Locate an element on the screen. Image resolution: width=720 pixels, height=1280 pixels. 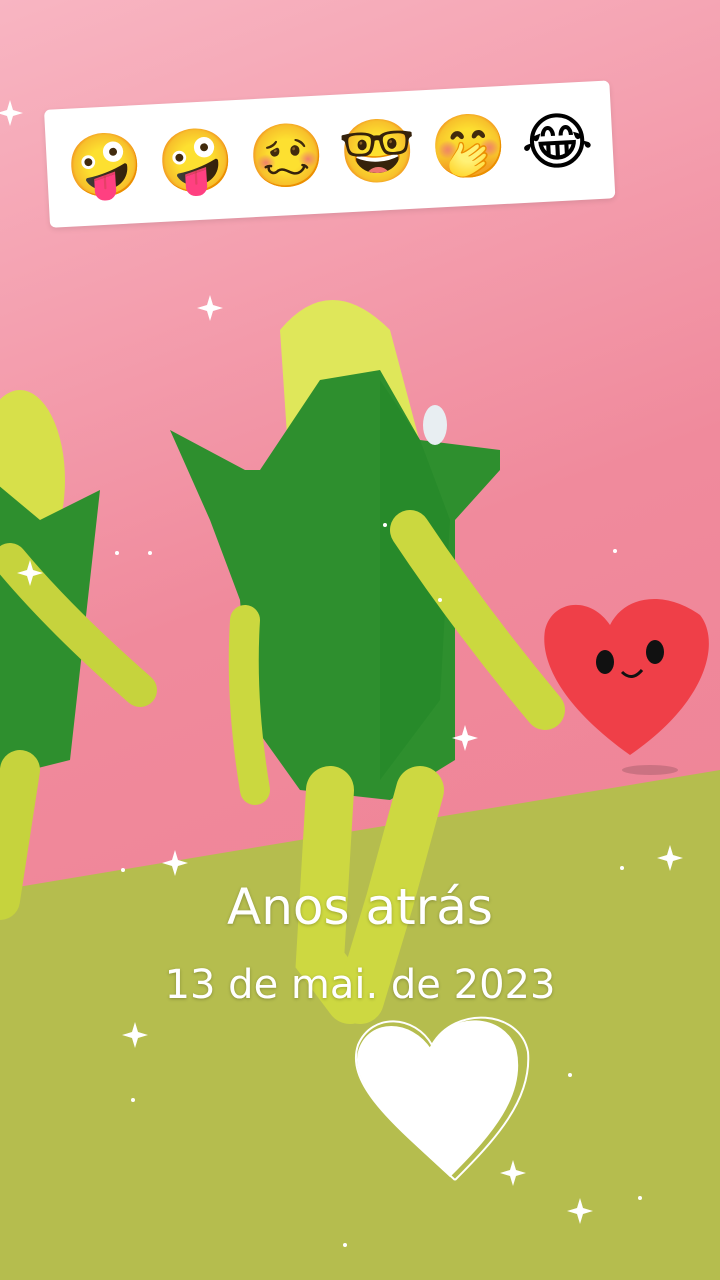
tears-of-joy-emoji: 😂 is located at coordinates (557, 142).